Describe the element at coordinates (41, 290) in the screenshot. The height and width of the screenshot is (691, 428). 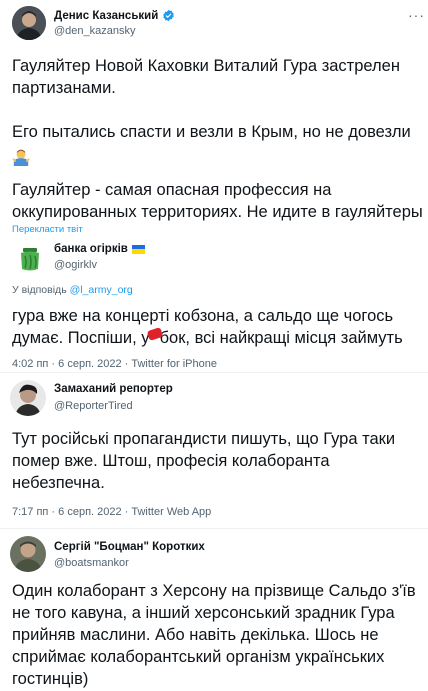
I see `reply-to-prefix: У відповідь` at that location.